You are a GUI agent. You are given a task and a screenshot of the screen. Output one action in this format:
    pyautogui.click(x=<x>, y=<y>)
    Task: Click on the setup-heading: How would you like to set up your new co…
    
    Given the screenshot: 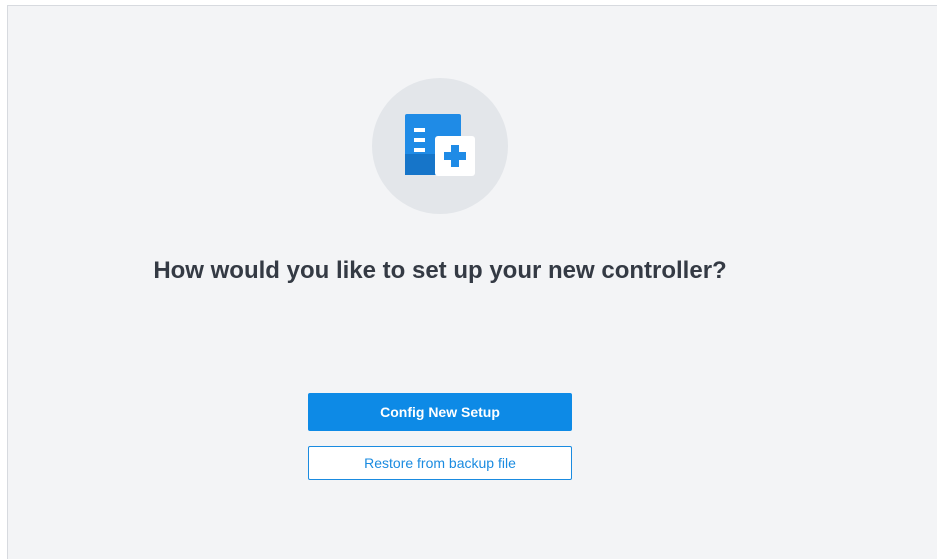 What is the action you would take?
    pyautogui.click(x=440, y=270)
    